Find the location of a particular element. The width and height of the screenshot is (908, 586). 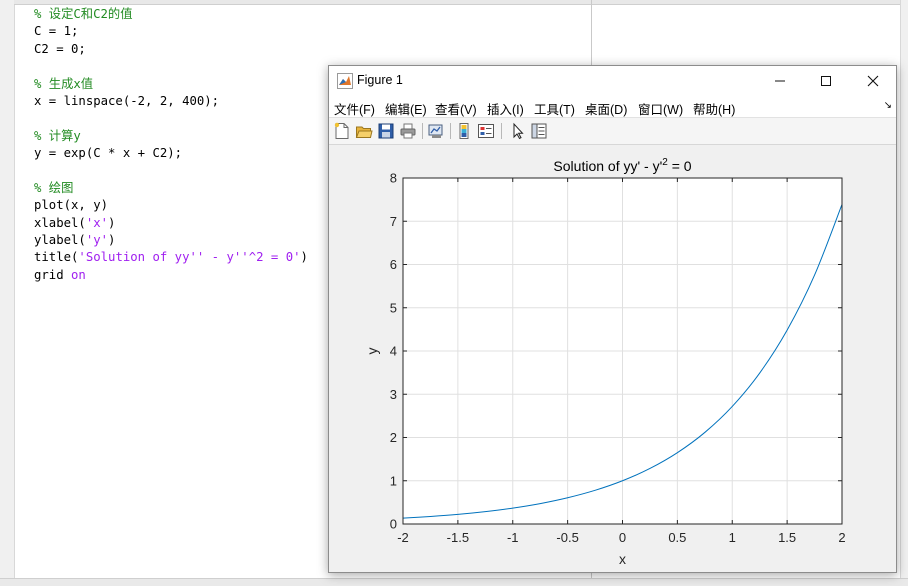

code-token: title( is located at coordinates (56, 257).